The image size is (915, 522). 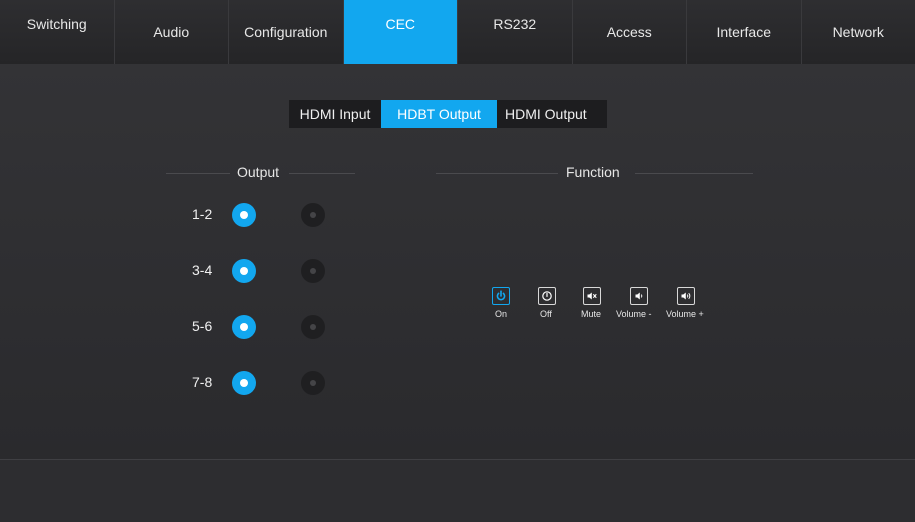 I want to click on subtab-hdmi-output: HDMI Output, so click(x=552, y=114).